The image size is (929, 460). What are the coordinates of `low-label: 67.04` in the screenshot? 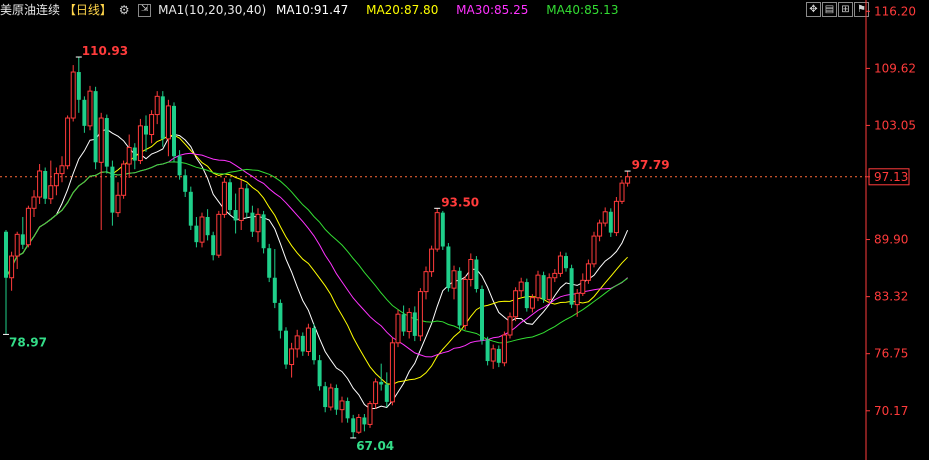 It's located at (375, 446).